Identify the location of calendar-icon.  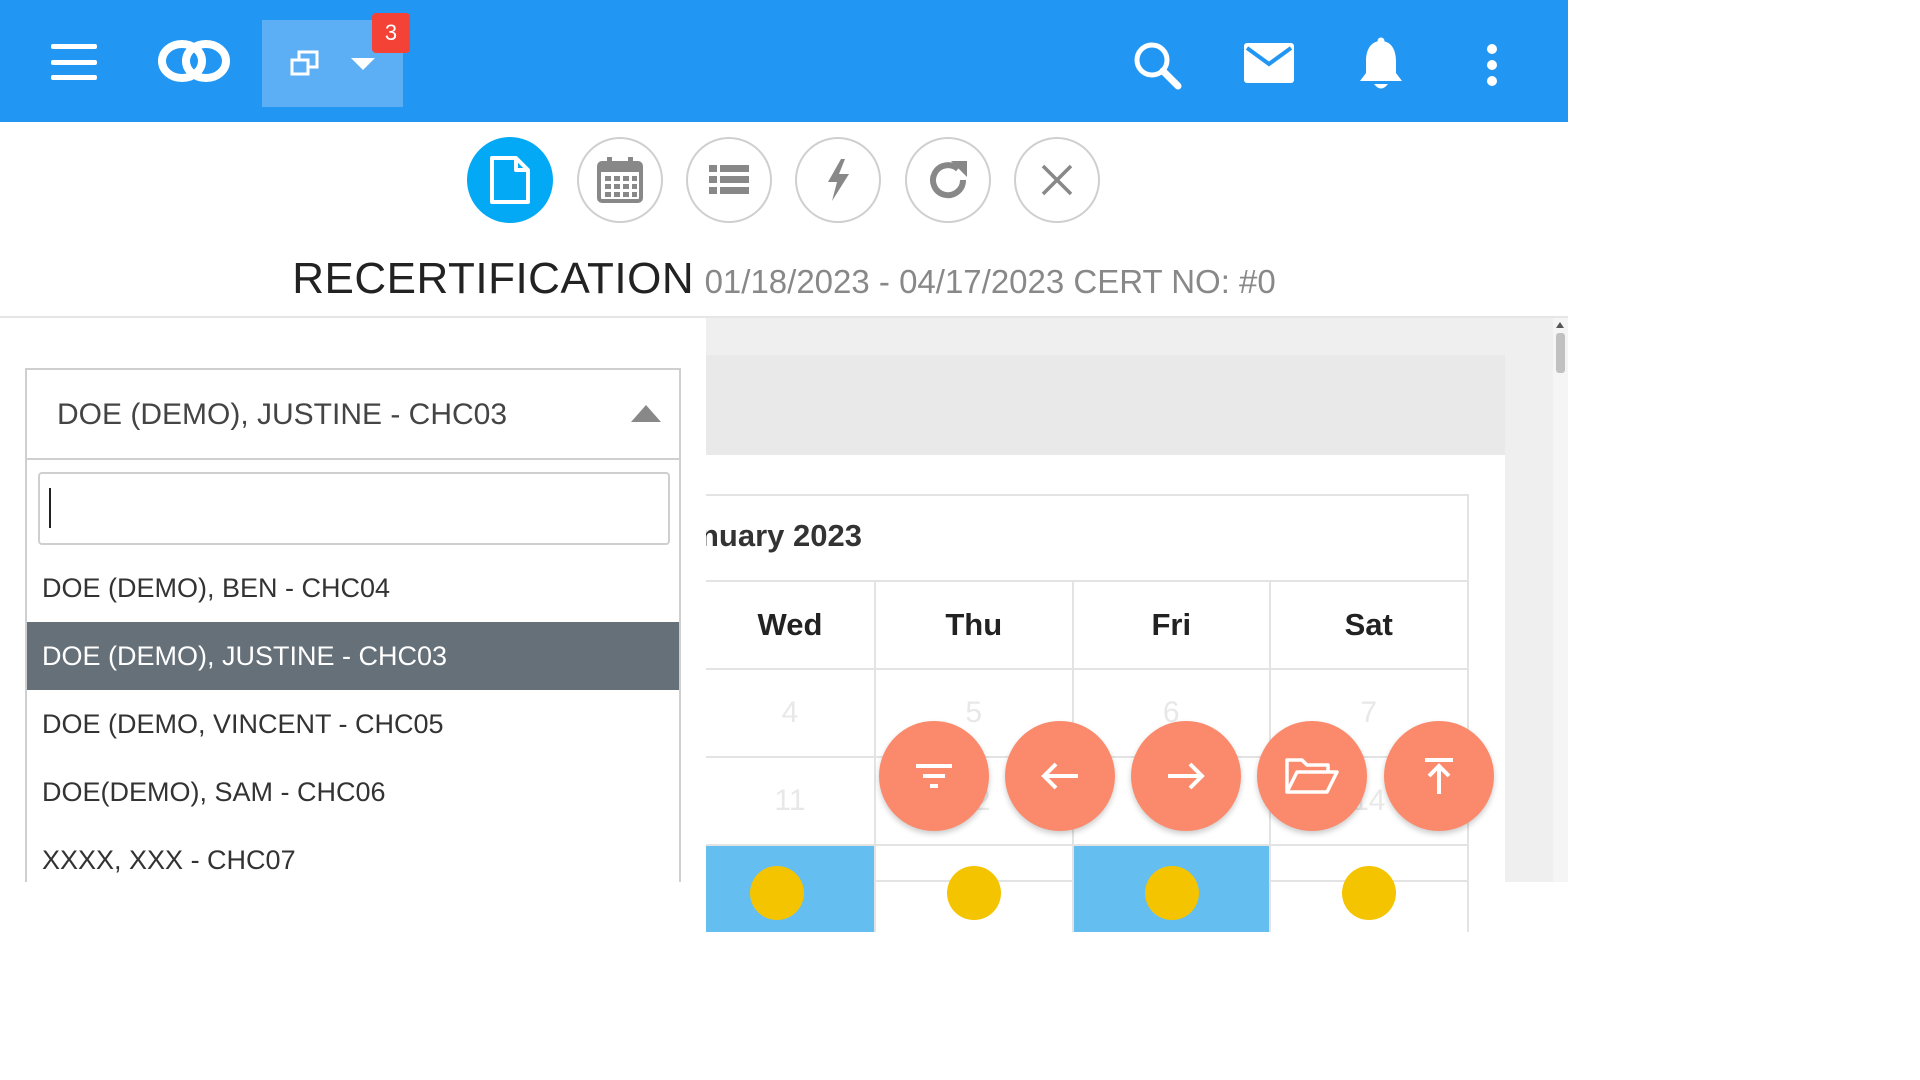
(620, 180).